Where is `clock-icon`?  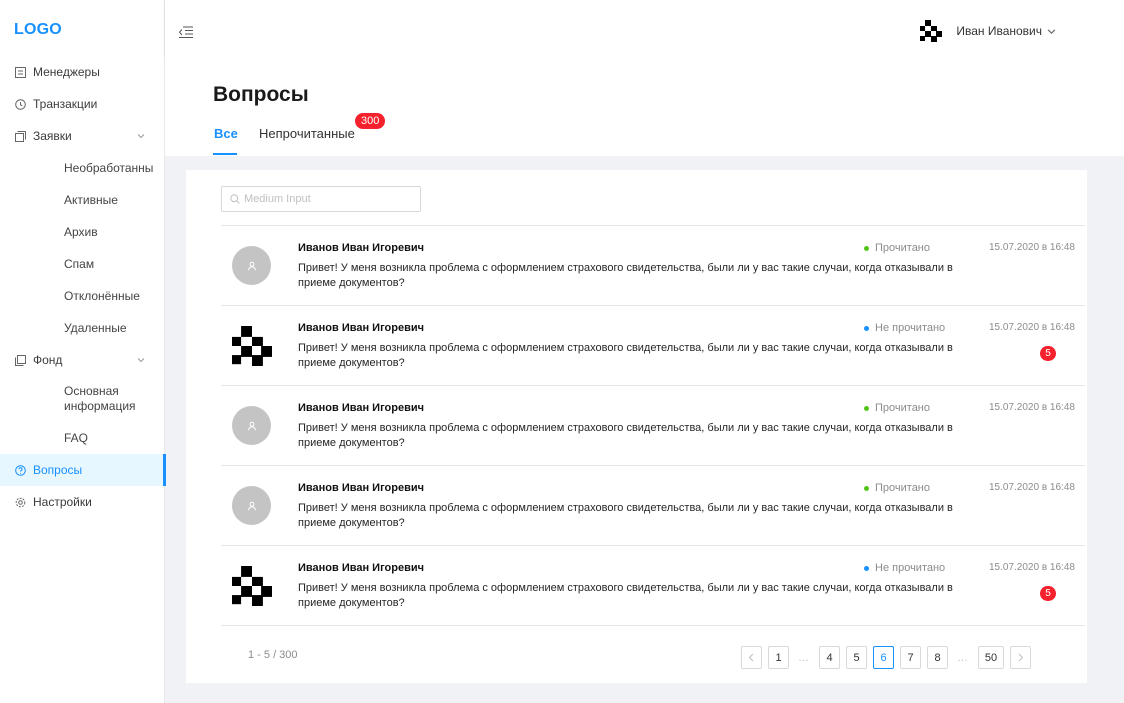 clock-icon is located at coordinates (20, 104).